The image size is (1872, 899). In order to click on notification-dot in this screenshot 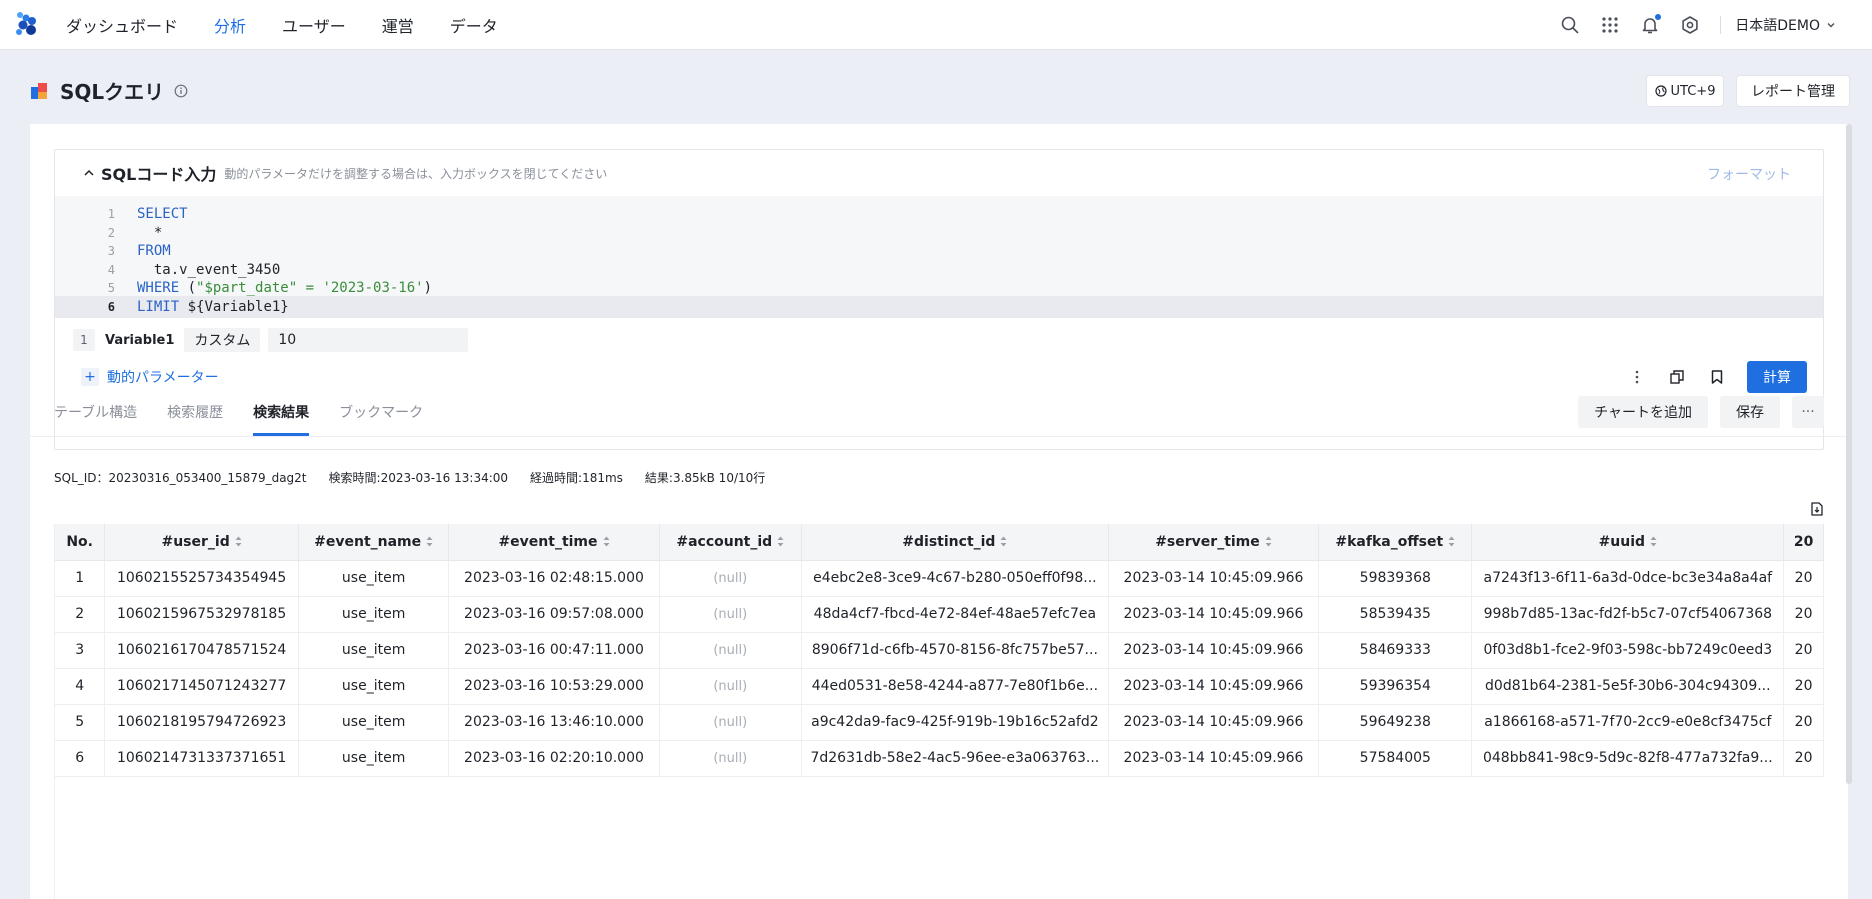, I will do `click(1658, 17)`.